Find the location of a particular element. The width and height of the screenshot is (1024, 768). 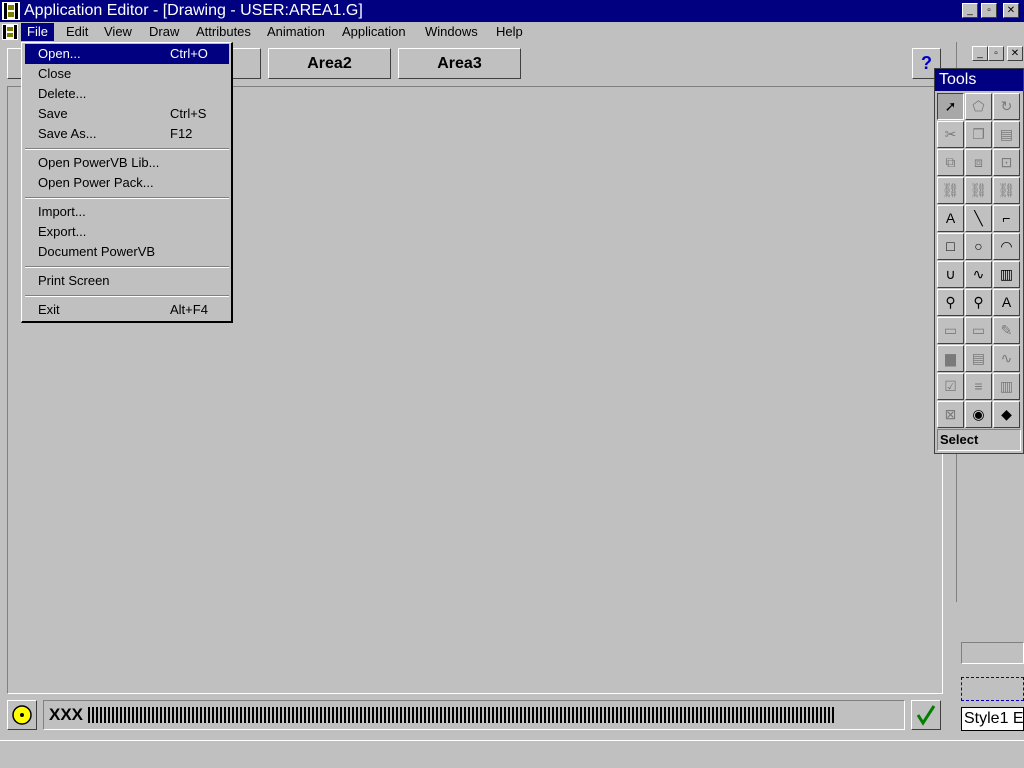

link-2-icon: ⛓ is located at coordinates (978, 190).